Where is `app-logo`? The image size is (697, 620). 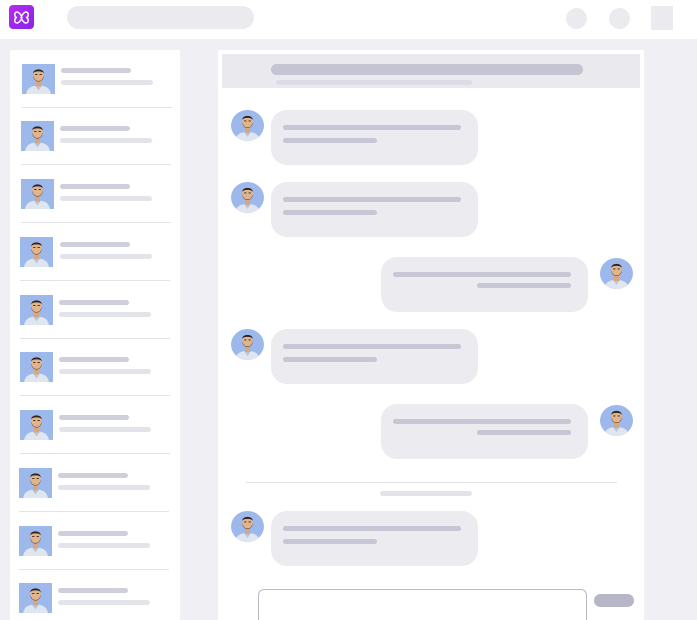
app-logo is located at coordinates (21, 17).